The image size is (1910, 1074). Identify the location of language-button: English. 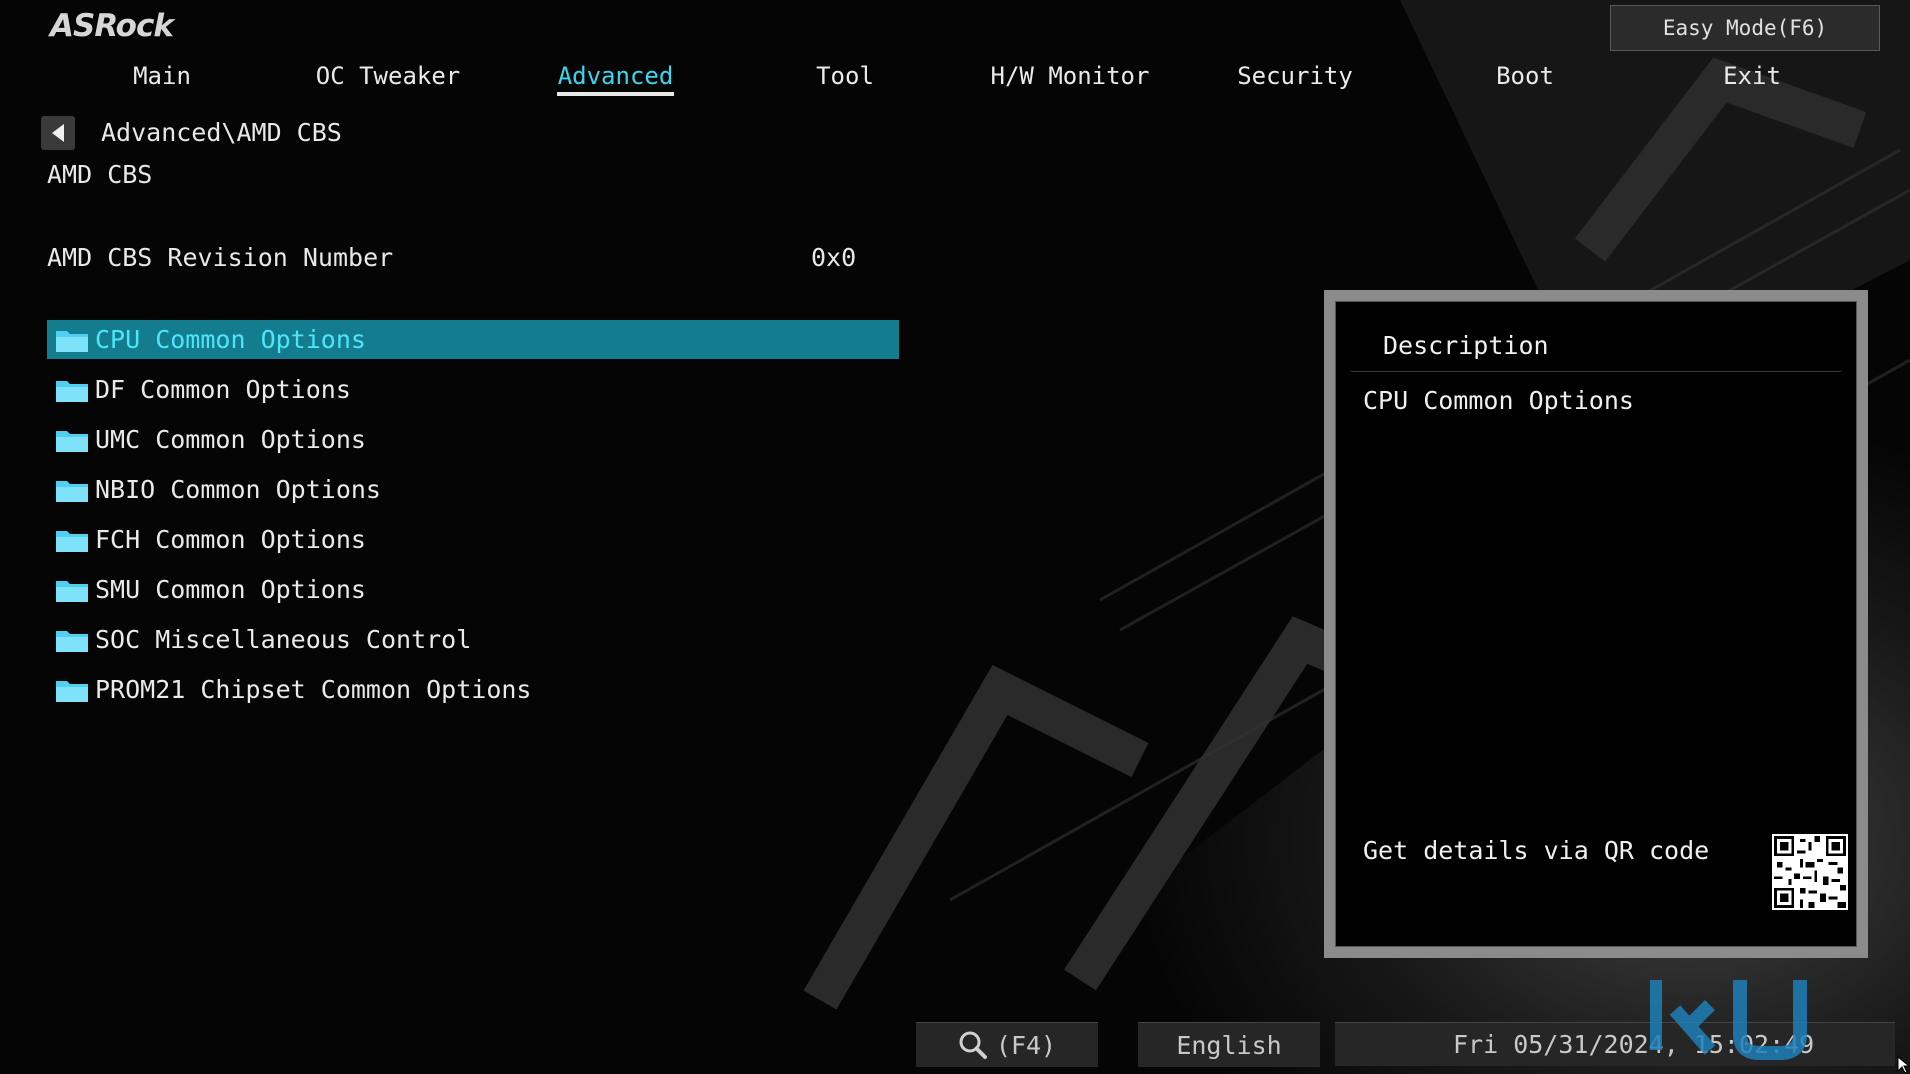
(1229, 1044).